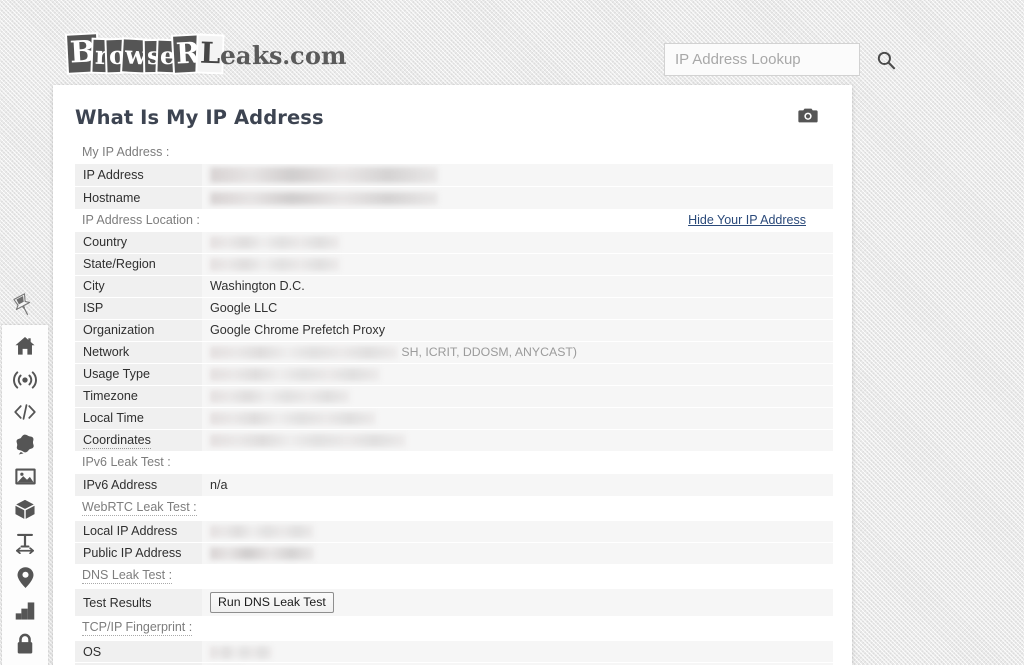  I want to click on cube-icon, so click(25, 509).